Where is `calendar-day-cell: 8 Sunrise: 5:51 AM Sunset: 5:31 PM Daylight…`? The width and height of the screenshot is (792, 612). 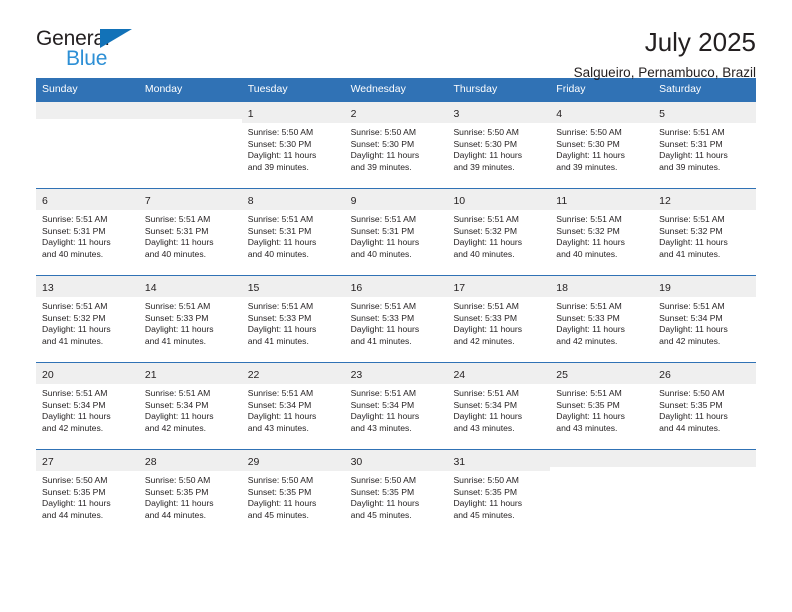 calendar-day-cell: 8 Sunrise: 5:51 AM Sunset: 5:31 PM Daylight… is located at coordinates (293, 232).